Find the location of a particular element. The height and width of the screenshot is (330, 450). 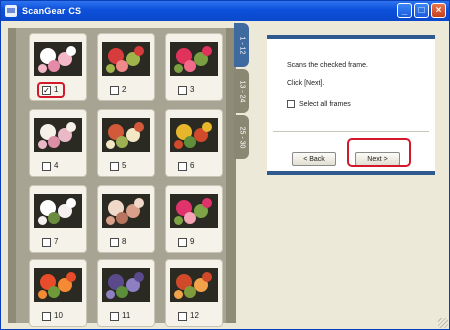

frame-number: 11 is located at coordinates (126, 315).